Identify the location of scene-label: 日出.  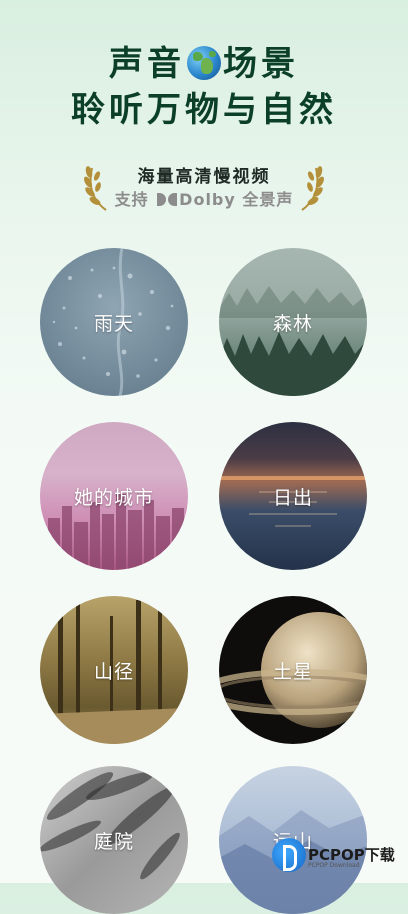
(292, 497).